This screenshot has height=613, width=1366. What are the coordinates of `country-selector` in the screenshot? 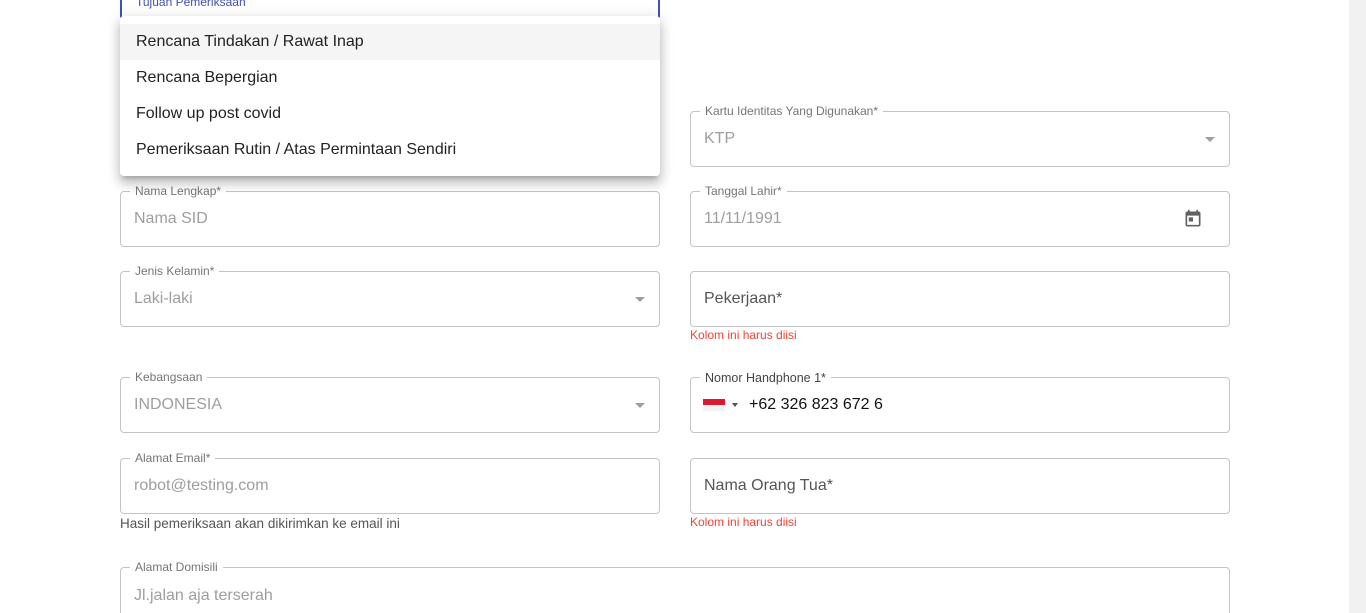 It's located at (720, 405).